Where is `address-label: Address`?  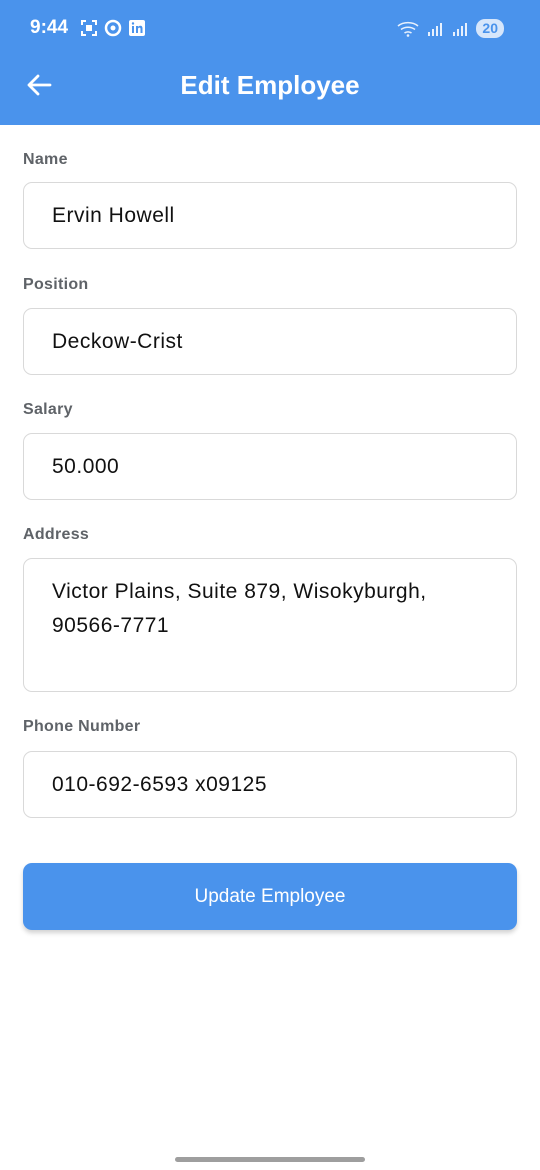 address-label: Address is located at coordinates (56, 534).